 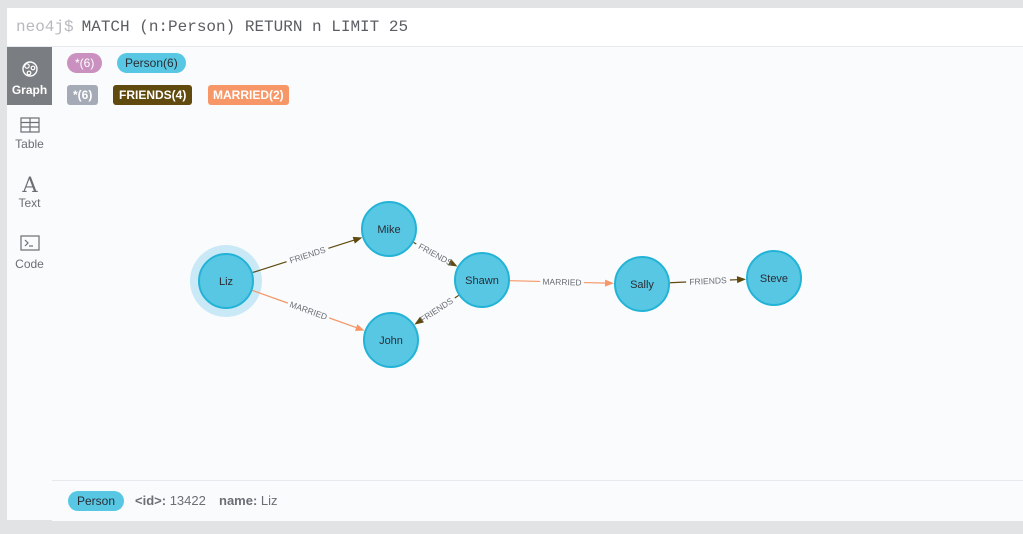 What do you see at coordinates (45, 27) in the screenshot?
I see `query-prompt: neo4j$` at bounding box center [45, 27].